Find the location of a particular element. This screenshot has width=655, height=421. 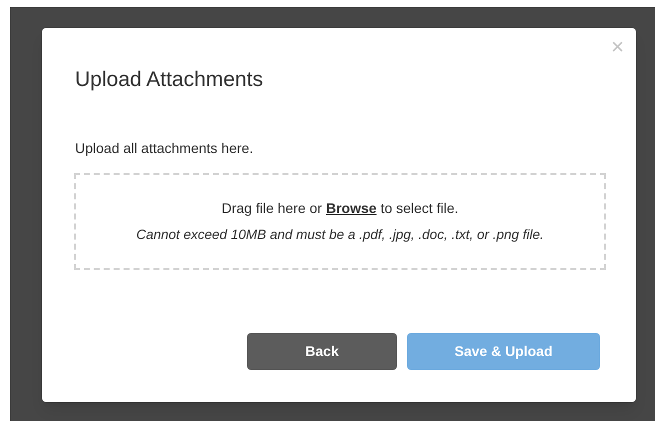

instructions-text: Upload all attachments here. is located at coordinates (164, 148).